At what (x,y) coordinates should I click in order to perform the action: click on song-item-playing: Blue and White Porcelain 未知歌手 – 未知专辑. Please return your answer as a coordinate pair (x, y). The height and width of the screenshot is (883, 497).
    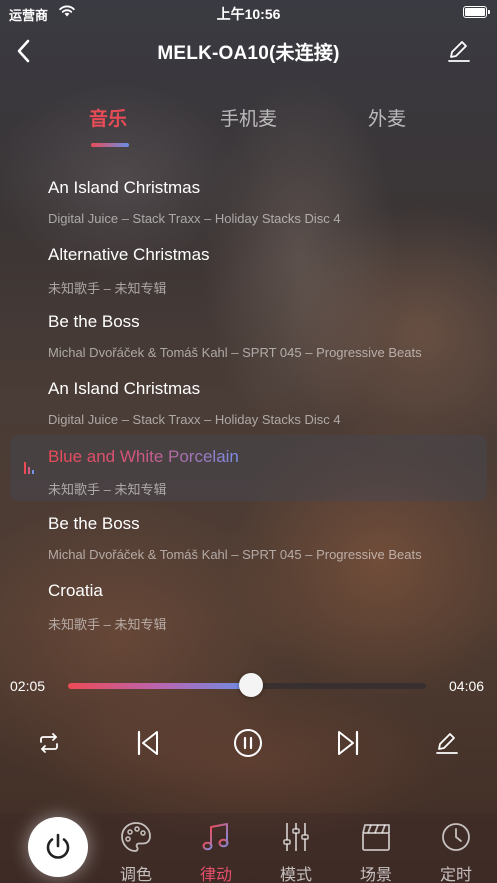
    Looking at the image, I should click on (248, 468).